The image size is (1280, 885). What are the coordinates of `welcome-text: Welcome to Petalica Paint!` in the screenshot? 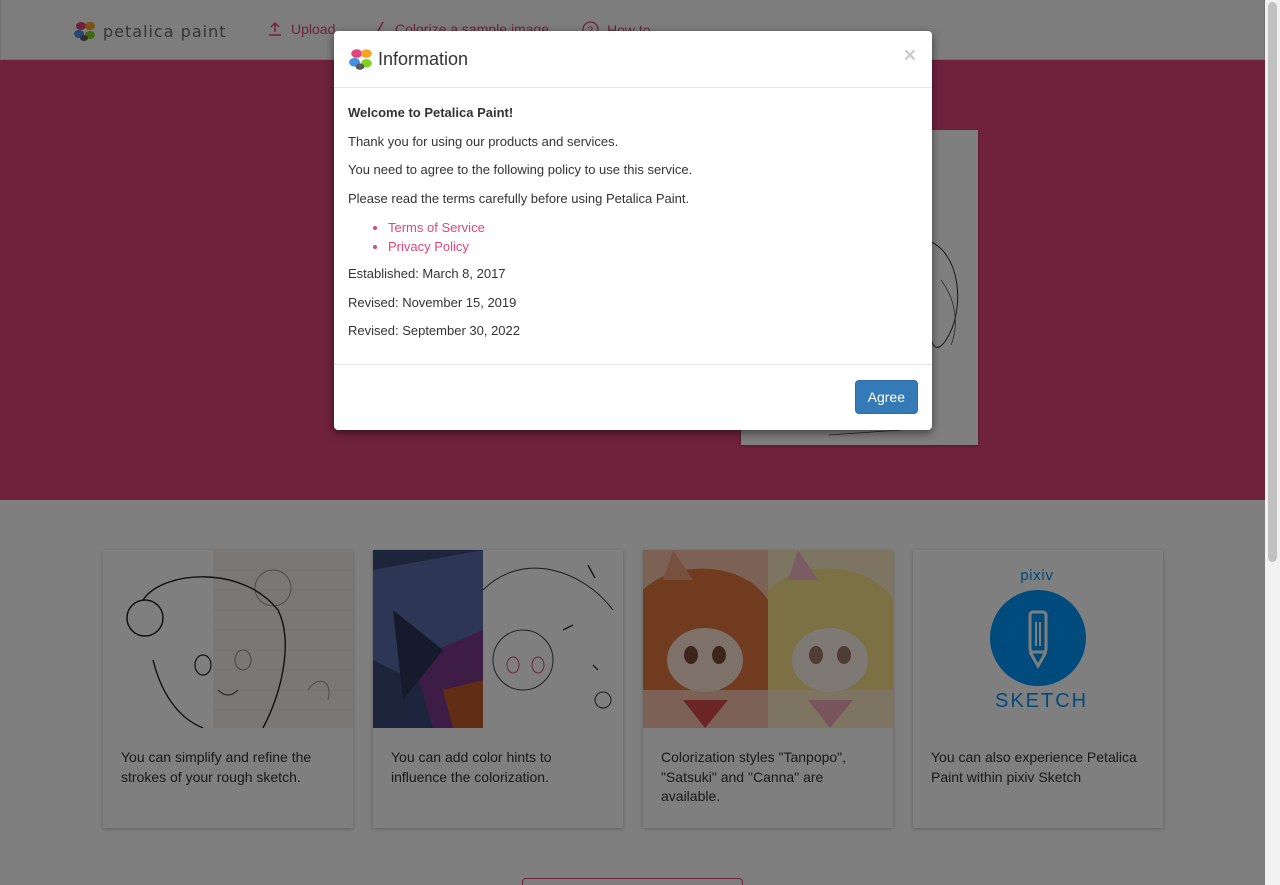 It's located at (431, 112).